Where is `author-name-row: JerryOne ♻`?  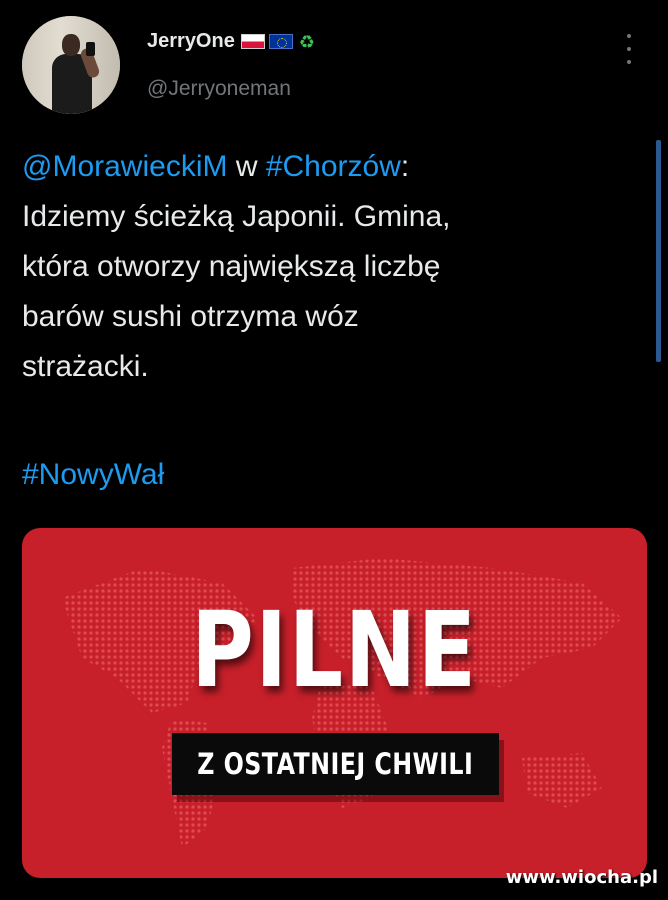 author-name-row: JerryOne ♻ is located at coordinates (231, 41).